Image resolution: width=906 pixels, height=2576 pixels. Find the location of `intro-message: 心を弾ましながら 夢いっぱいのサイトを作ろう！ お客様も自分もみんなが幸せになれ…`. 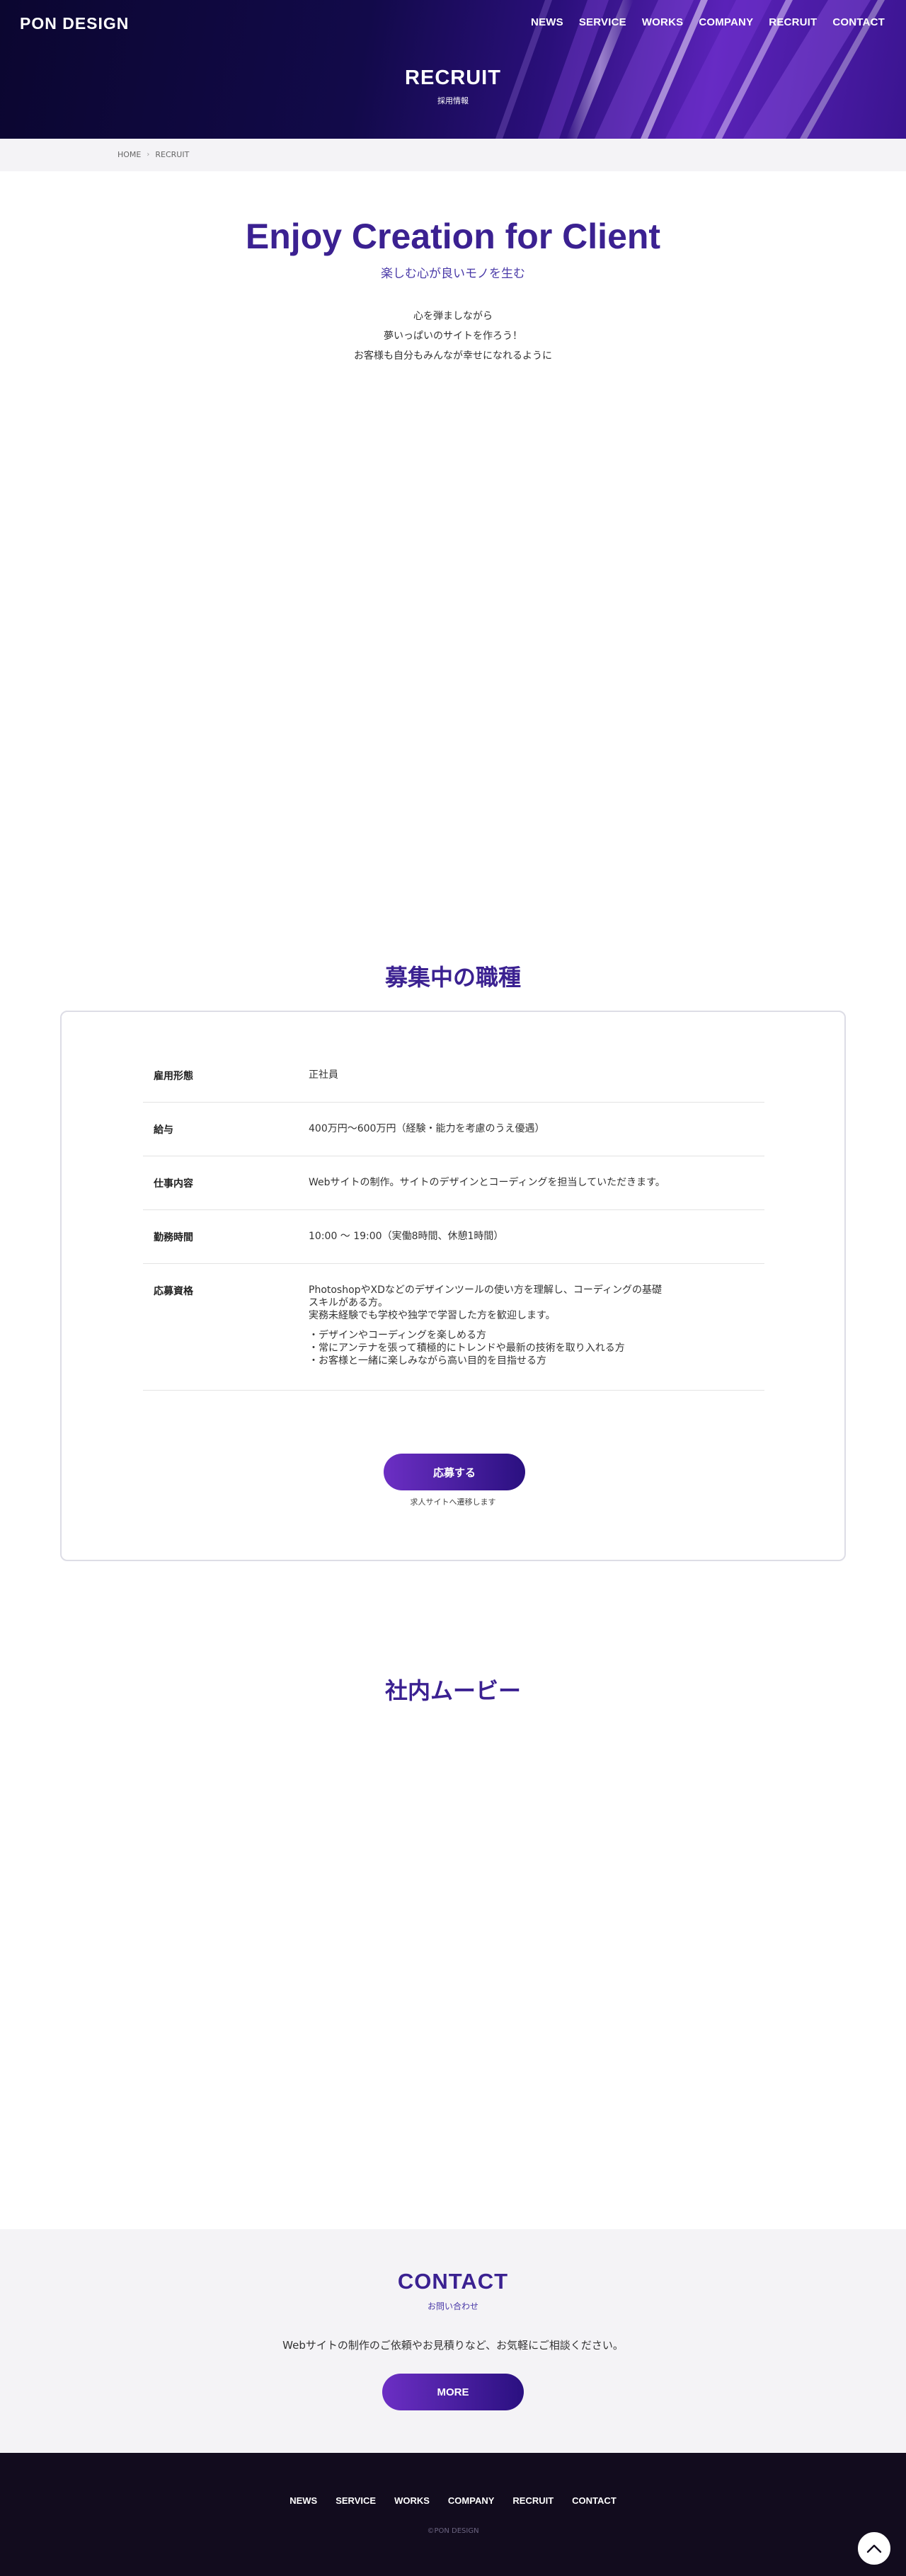

intro-message: 心を弾ましながら 夢いっぱいのサイトを作ろう！ お客様も自分もみんなが幸せになれ… is located at coordinates (453, 336).